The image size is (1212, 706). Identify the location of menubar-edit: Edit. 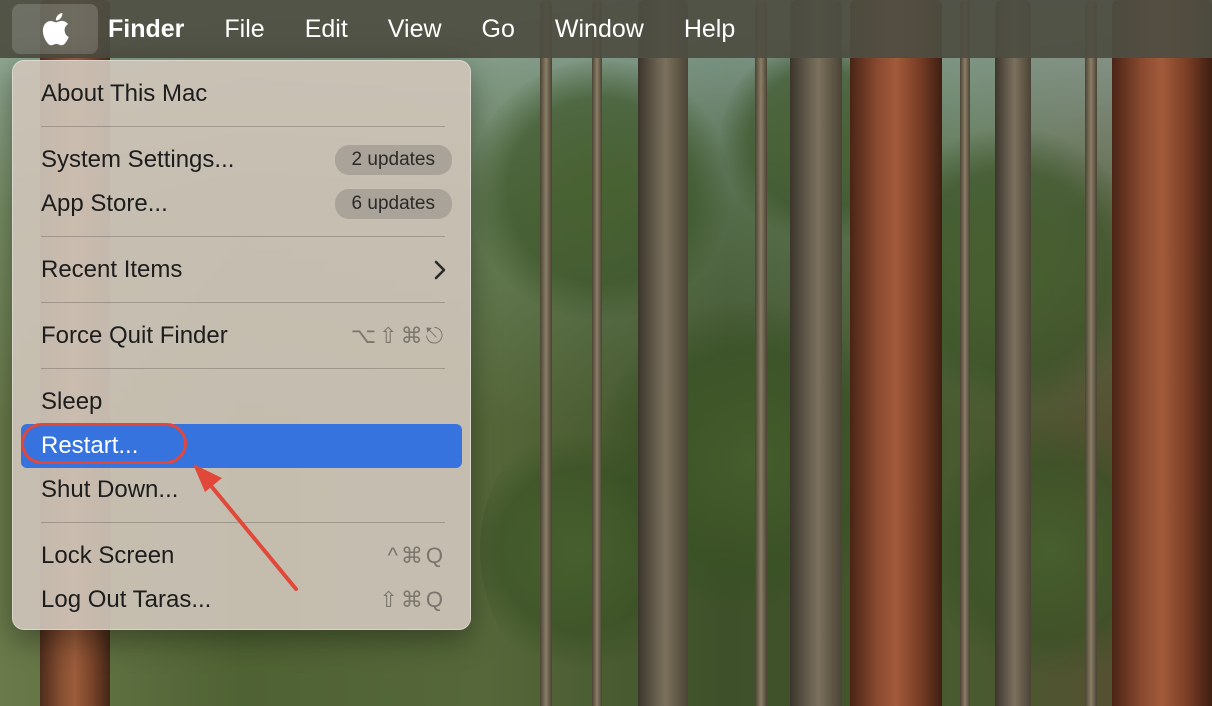
(326, 29).